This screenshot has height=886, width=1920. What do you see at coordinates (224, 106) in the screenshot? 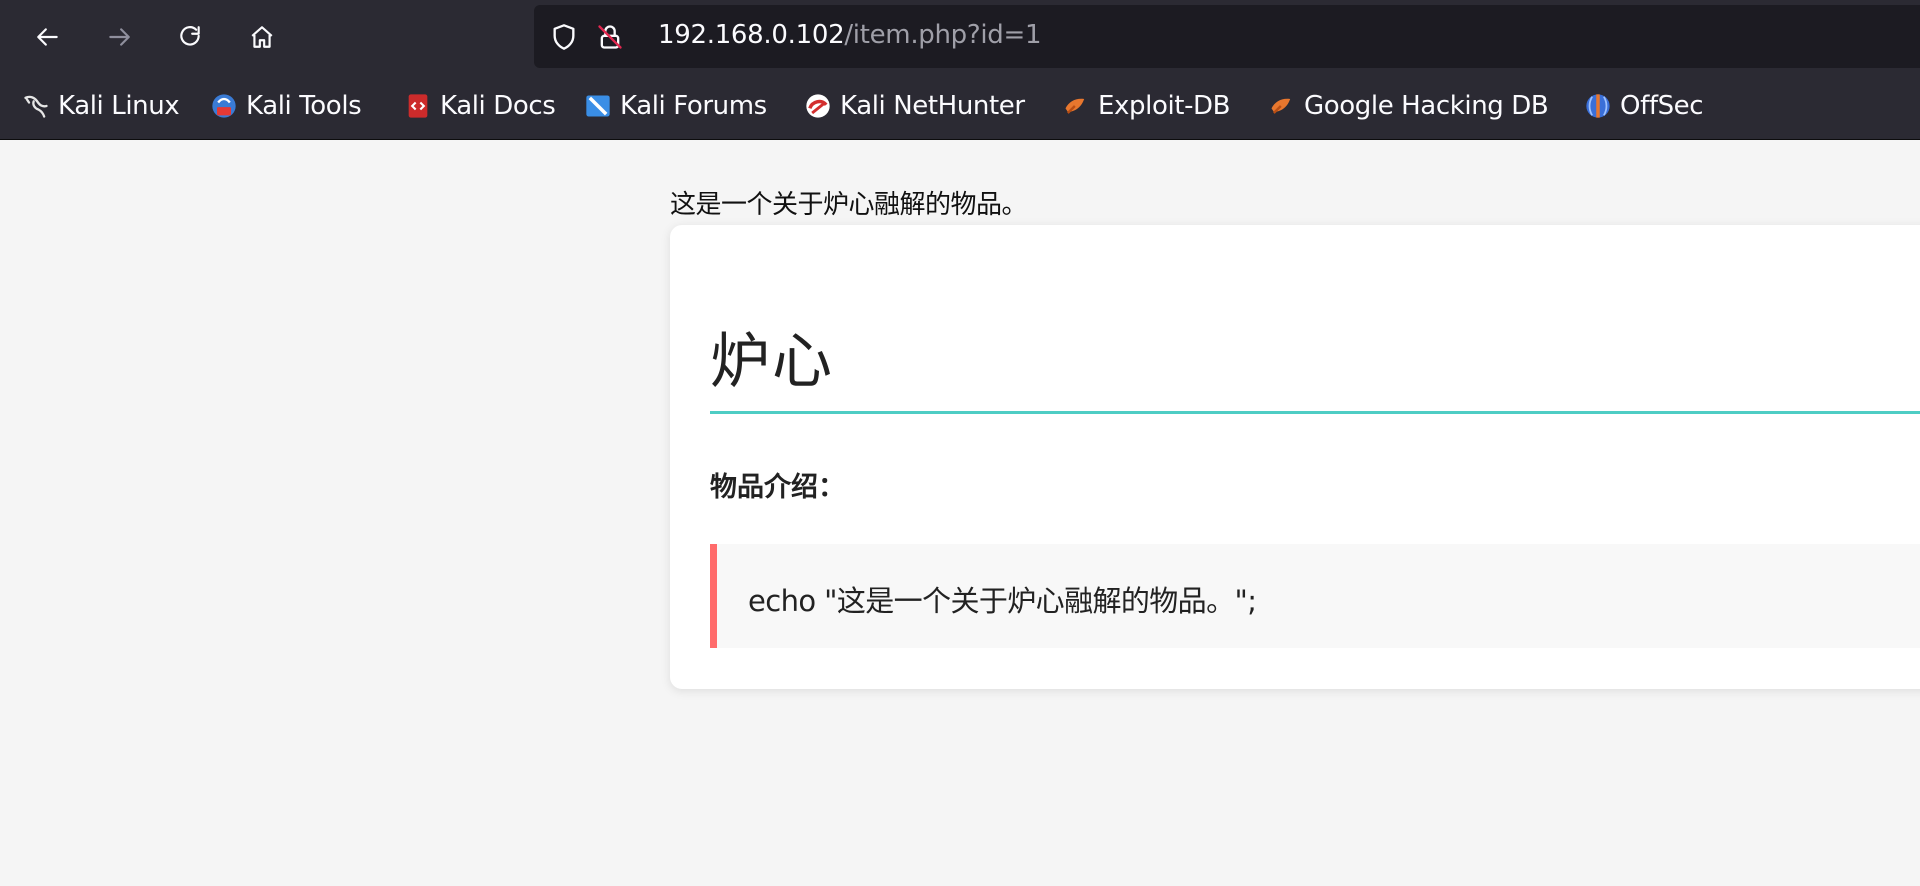
I see `kali-tools-icon` at bounding box center [224, 106].